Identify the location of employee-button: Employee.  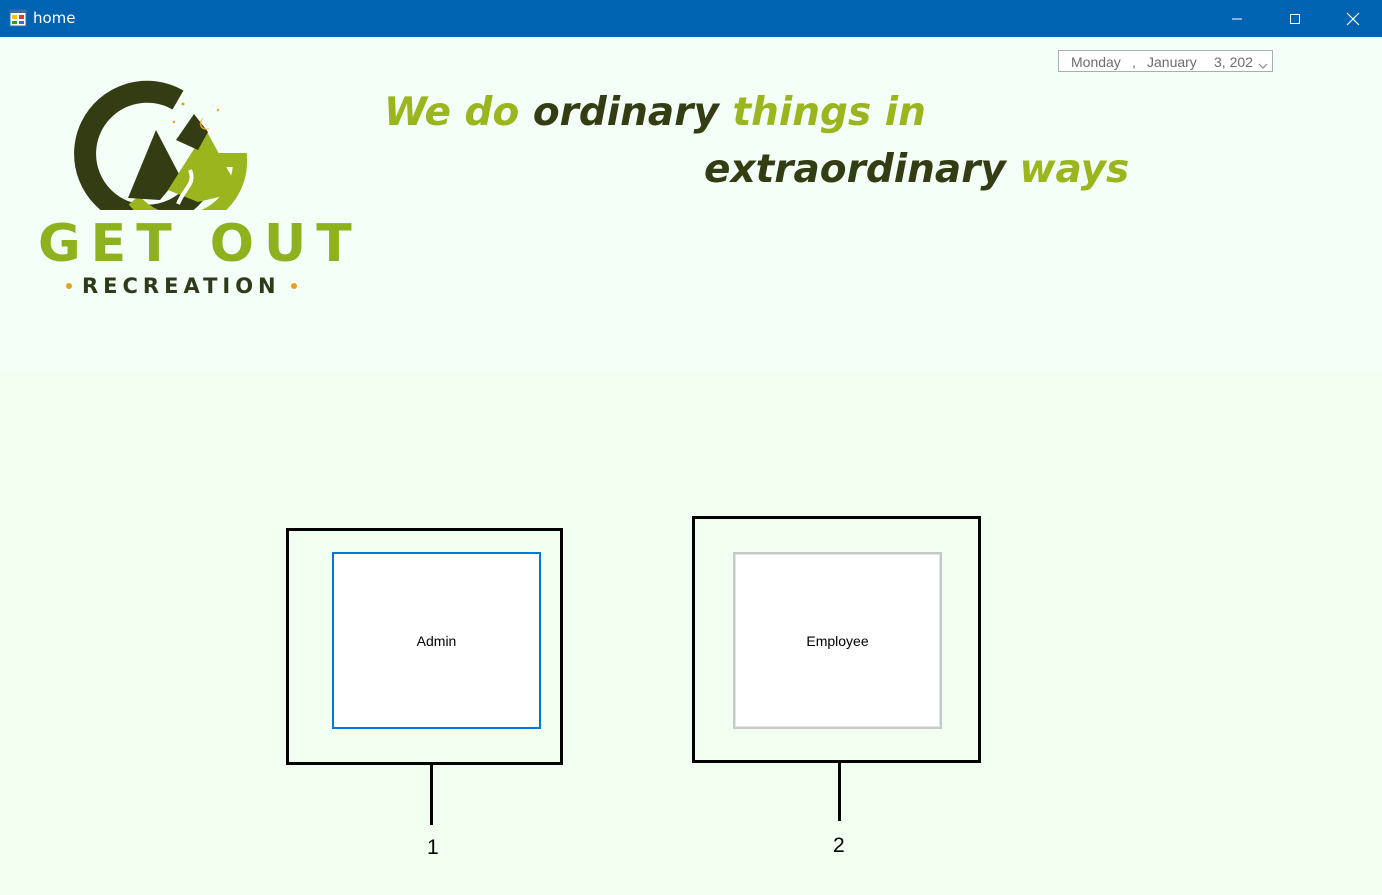
(837, 640).